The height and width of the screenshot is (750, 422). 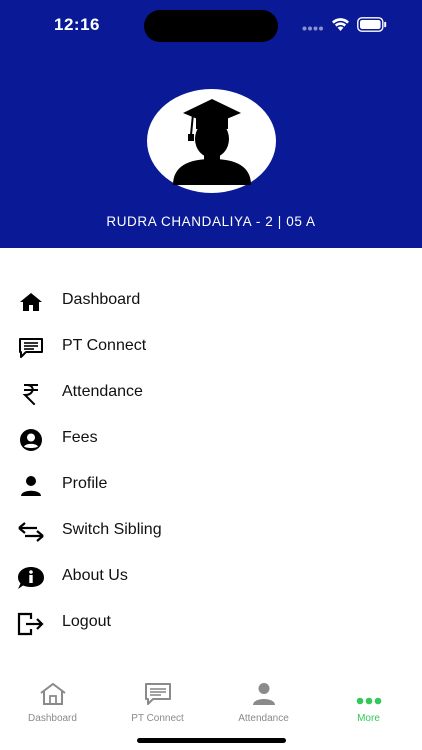 I want to click on tab-attendance: Attendance, so click(x=263, y=702).